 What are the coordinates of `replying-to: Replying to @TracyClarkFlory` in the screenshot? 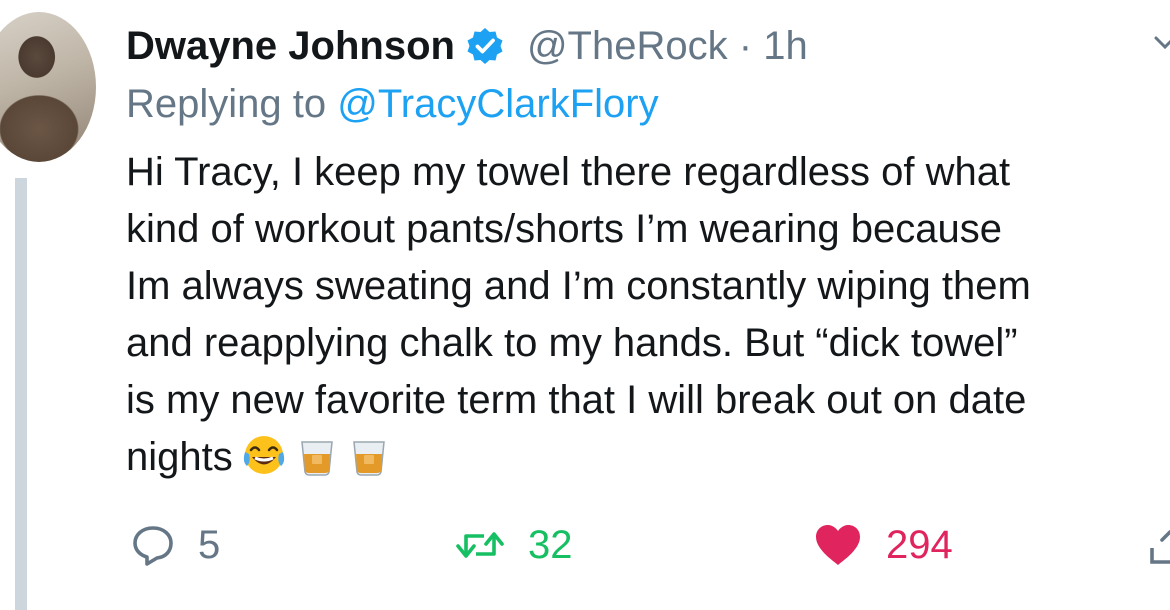 It's located at (392, 104).